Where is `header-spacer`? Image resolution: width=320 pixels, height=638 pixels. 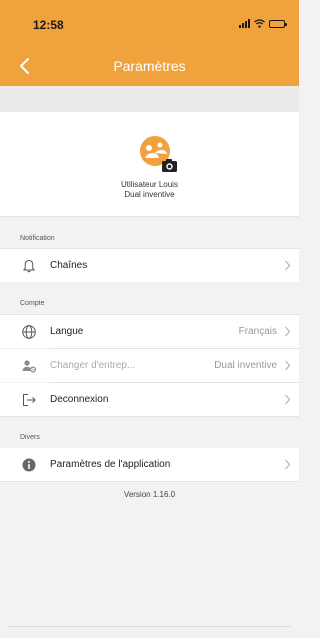
header-spacer is located at coordinates (149, 99).